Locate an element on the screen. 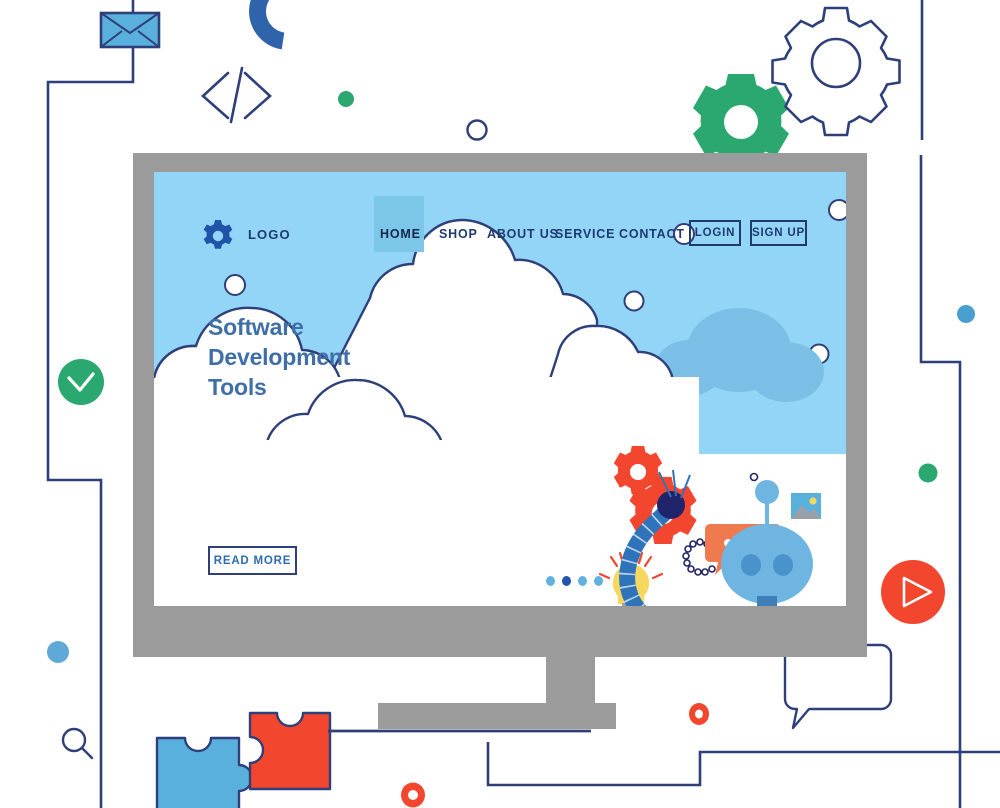 Image resolution: width=1000 pixels, height=808 pixels. check-circle-icon is located at coordinates (81, 382).